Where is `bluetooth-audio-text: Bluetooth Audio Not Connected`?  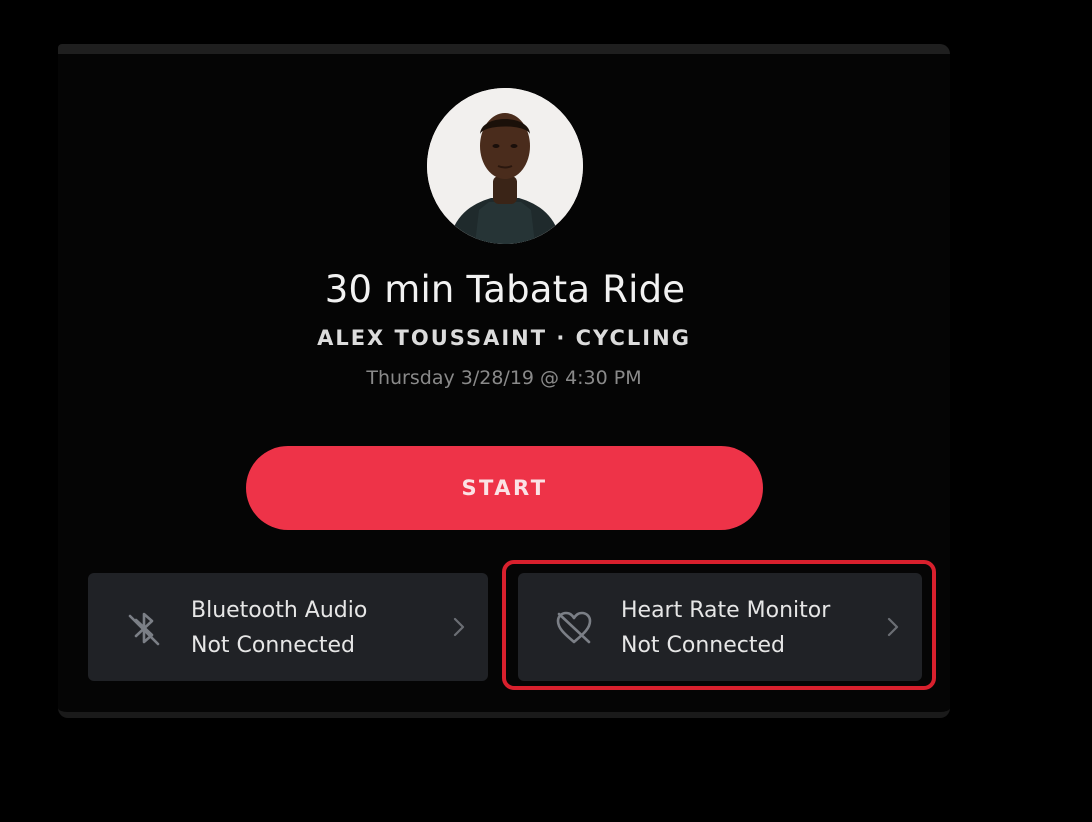 bluetooth-audio-text: Bluetooth Audio Not Connected is located at coordinates (279, 628).